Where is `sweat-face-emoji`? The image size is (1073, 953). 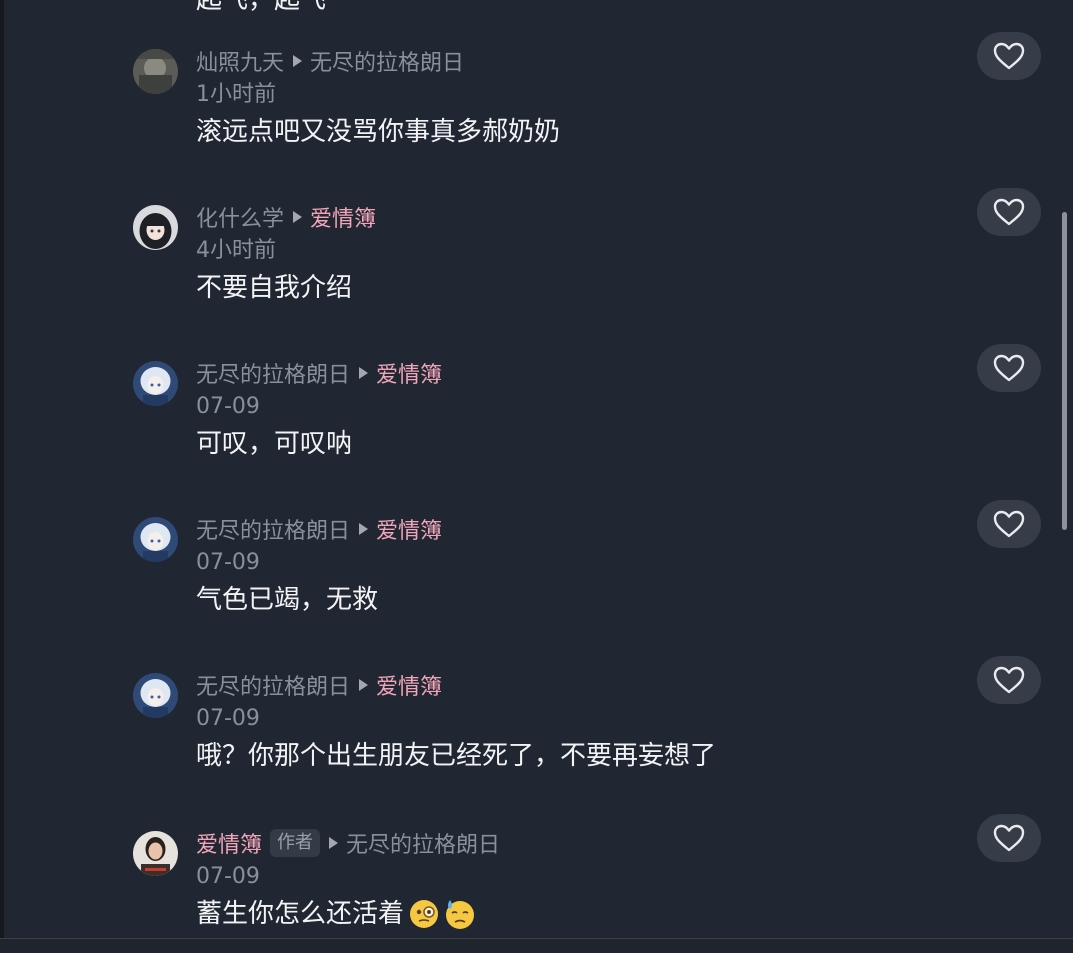
sweat-face-emoji is located at coordinates (460, 914).